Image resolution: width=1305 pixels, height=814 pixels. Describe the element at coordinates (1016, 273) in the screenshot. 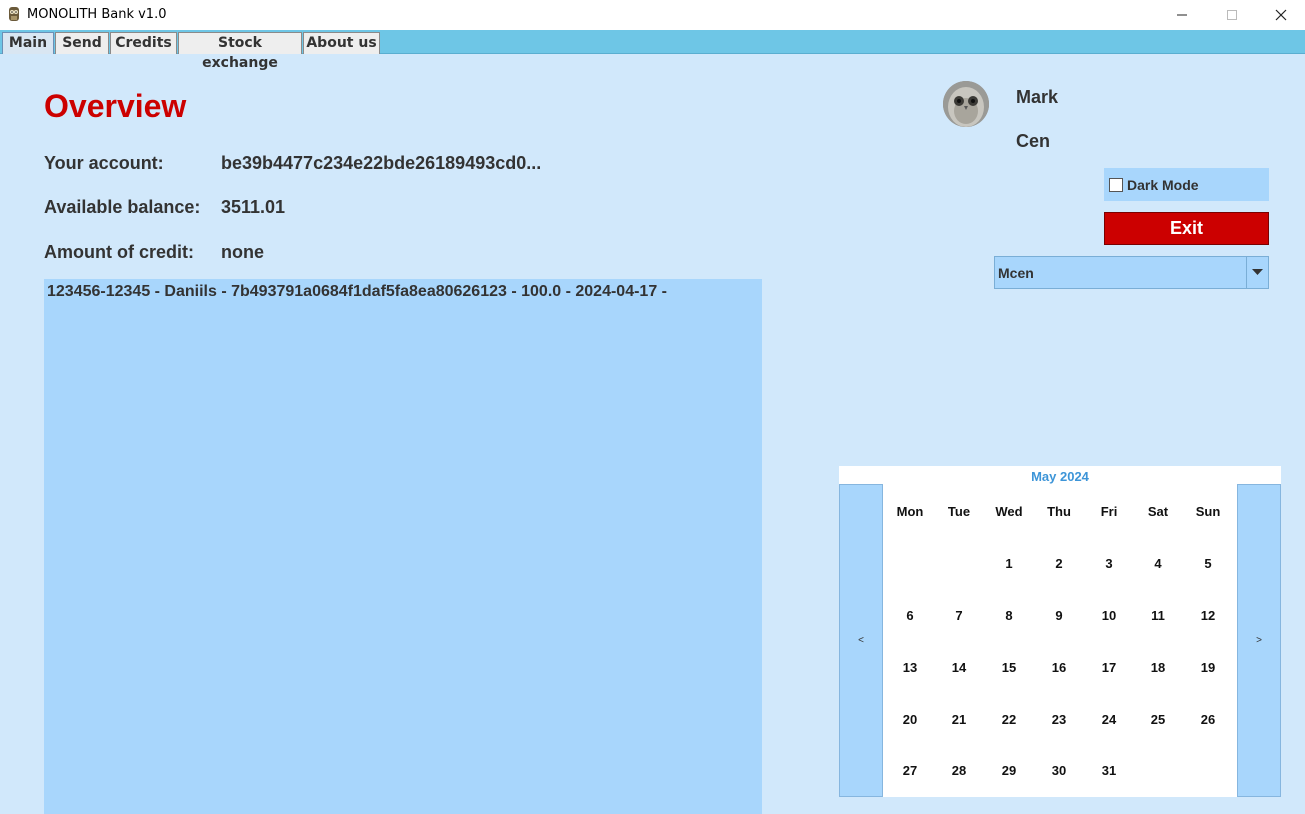

I see `account-select-value: Mcen` at that location.